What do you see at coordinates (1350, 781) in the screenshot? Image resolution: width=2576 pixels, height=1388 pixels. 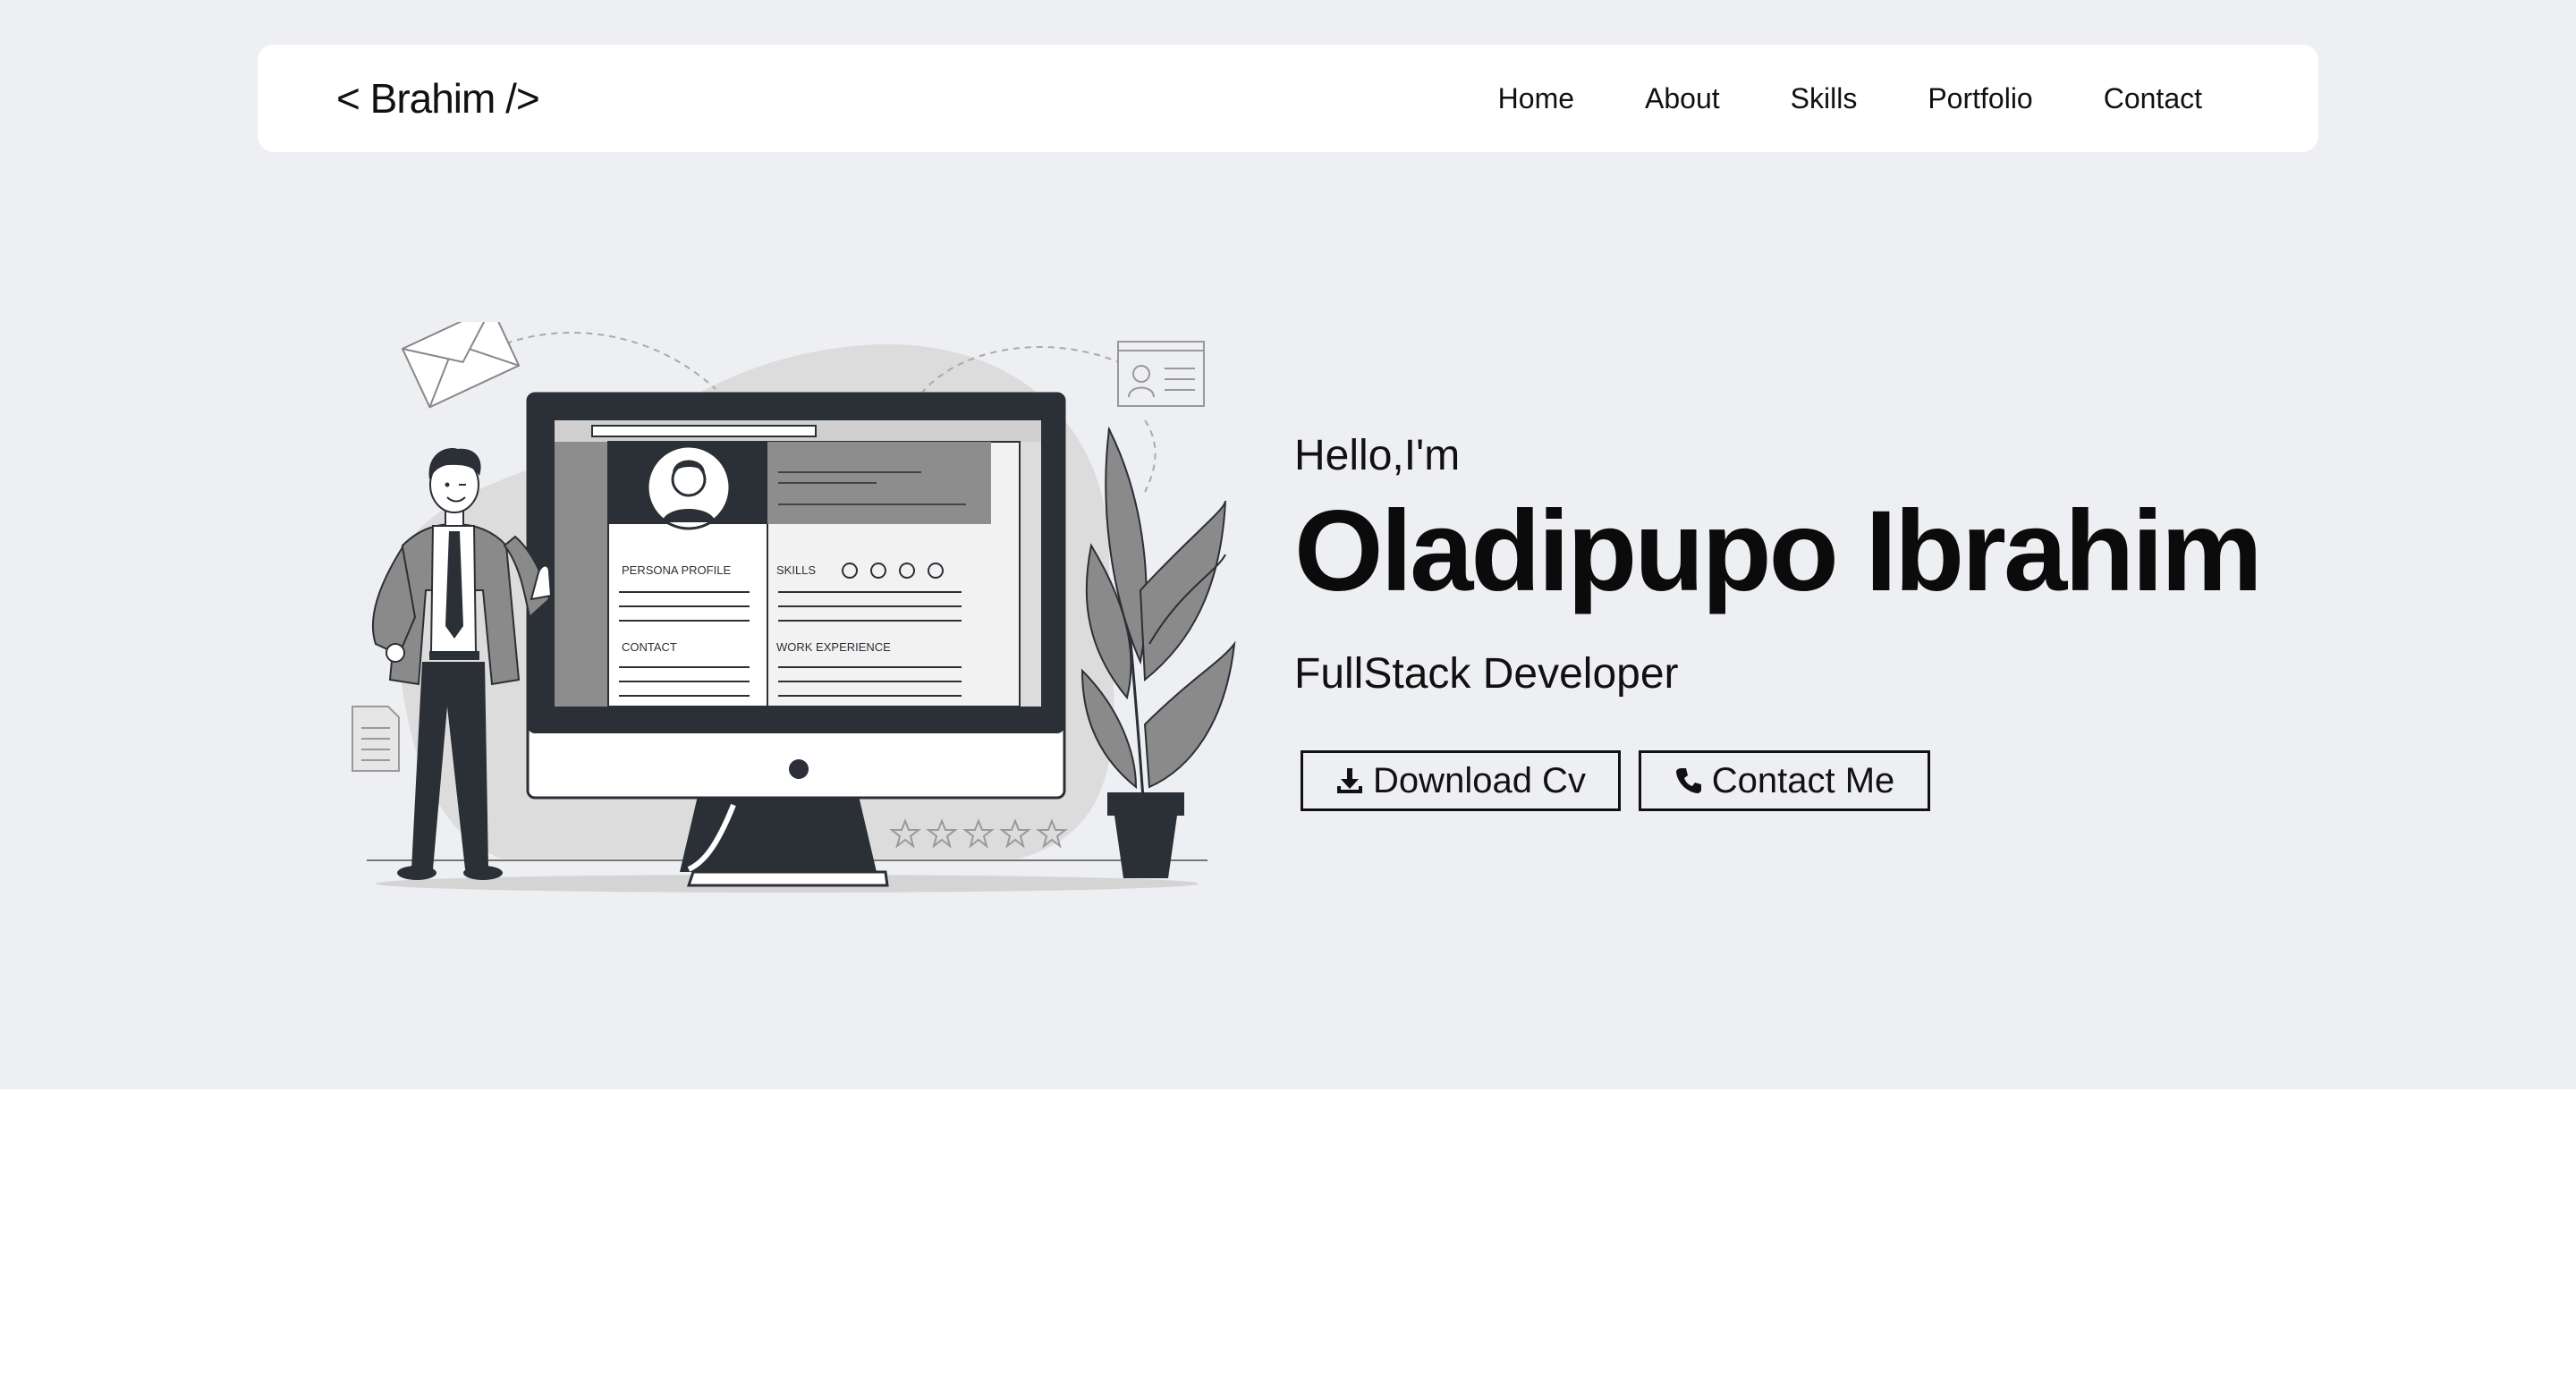 I see `download-icon` at bounding box center [1350, 781].